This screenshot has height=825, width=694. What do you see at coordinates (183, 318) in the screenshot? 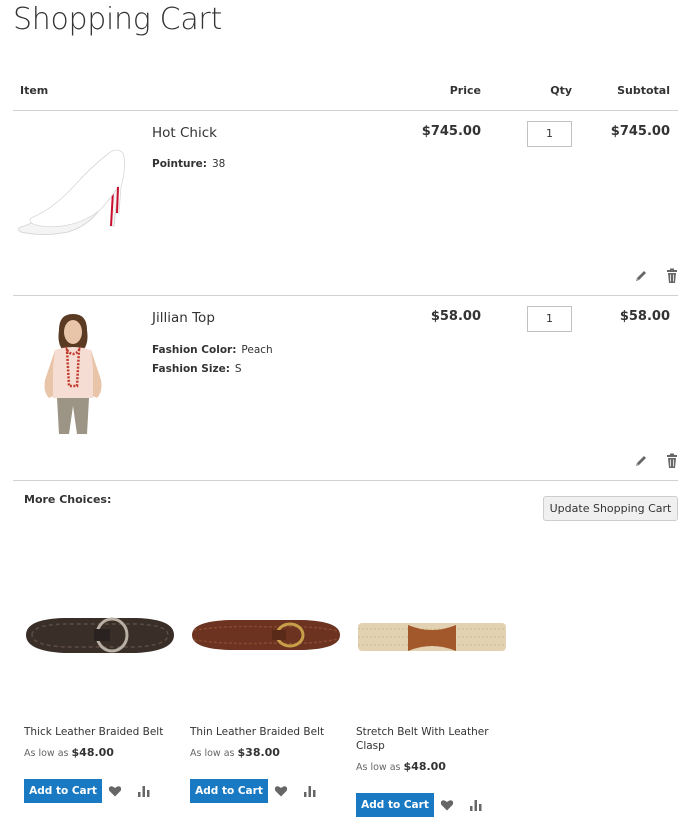
I see `product-name: Jillian Top` at bounding box center [183, 318].